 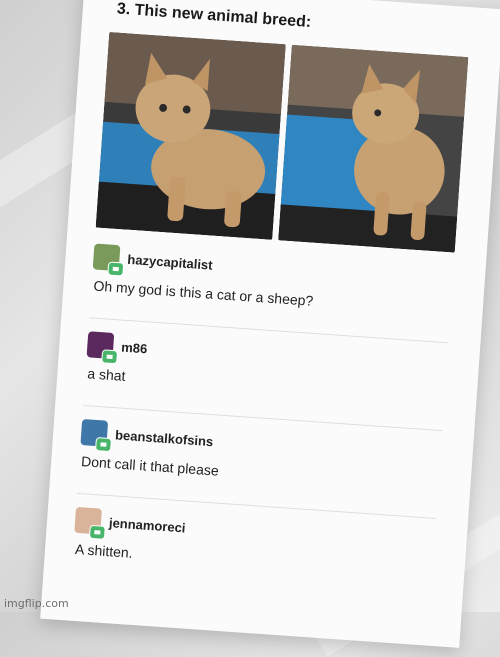 I want to click on reblog-post: m86 a shat, so click(x=266, y=368).